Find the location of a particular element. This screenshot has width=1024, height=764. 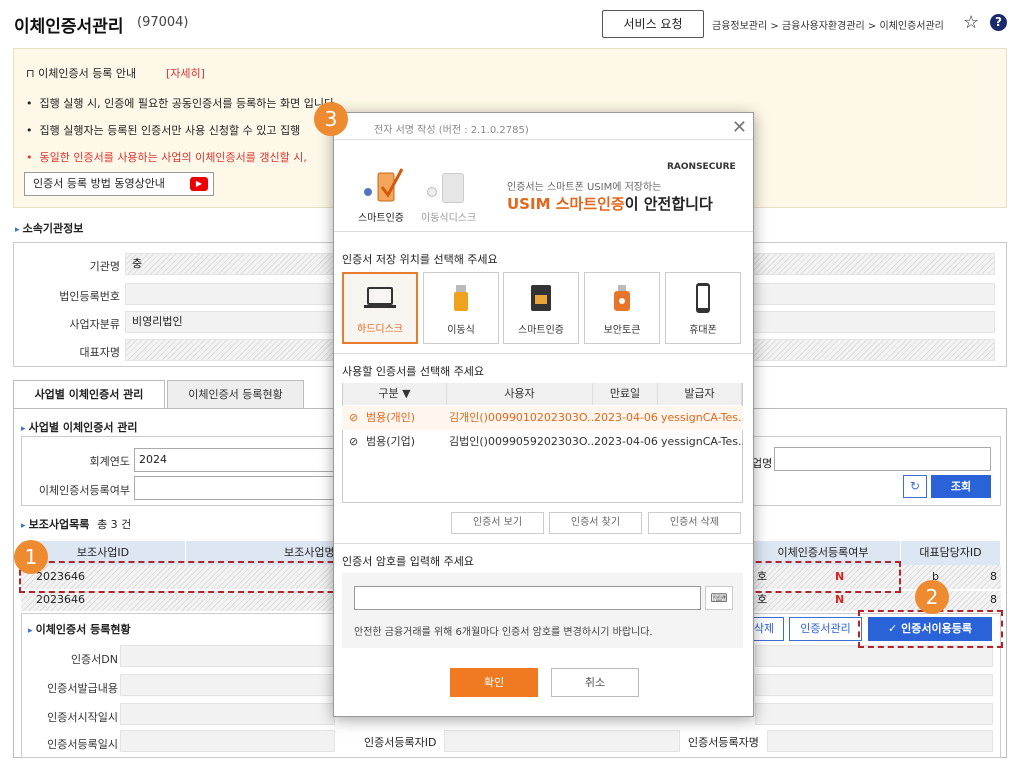

row1-mgr2: 8 is located at coordinates (993, 576).